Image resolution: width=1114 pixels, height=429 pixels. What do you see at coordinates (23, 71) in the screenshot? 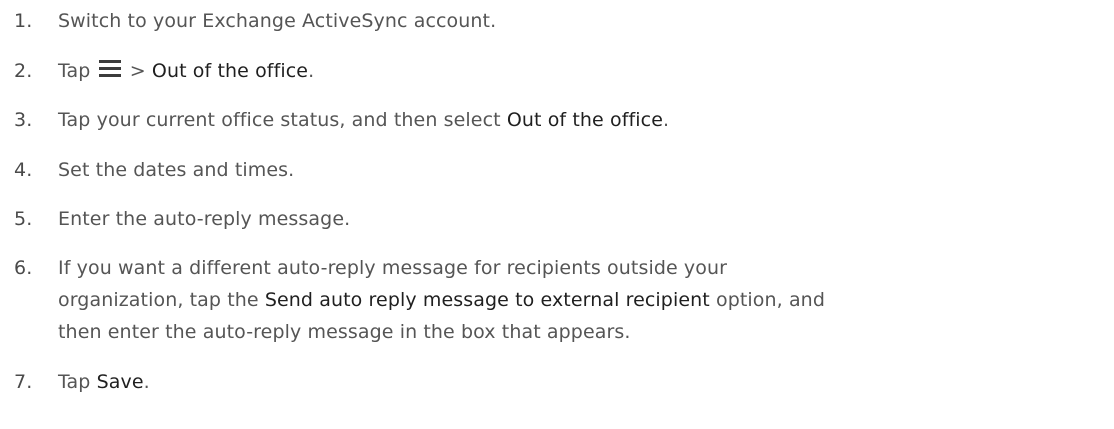
I see `step-number: 2.` at bounding box center [23, 71].